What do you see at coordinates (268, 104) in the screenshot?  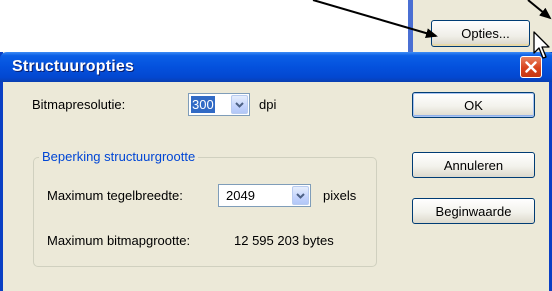 I see `bitmap-resolution-unit: dpi` at bounding box center [268, 104].